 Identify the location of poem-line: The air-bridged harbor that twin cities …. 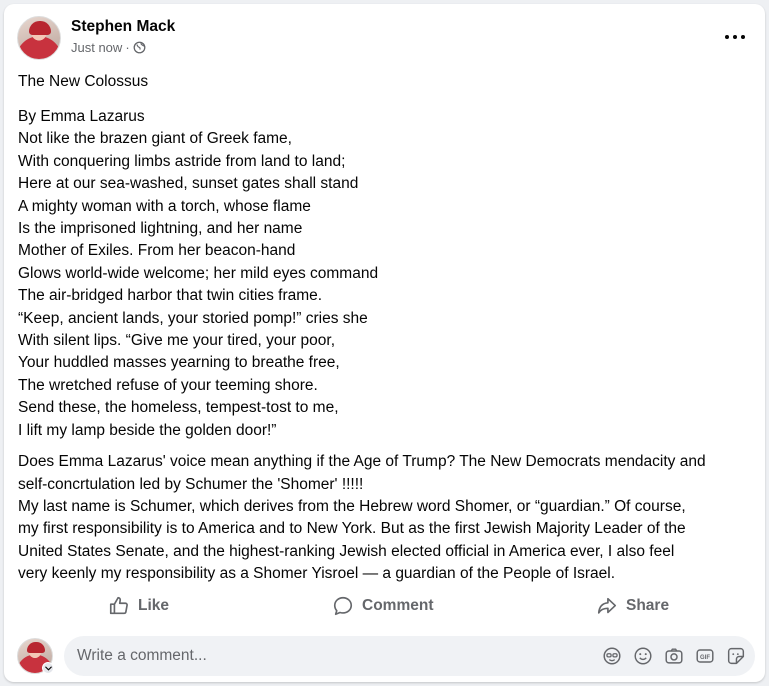
(170, 296).